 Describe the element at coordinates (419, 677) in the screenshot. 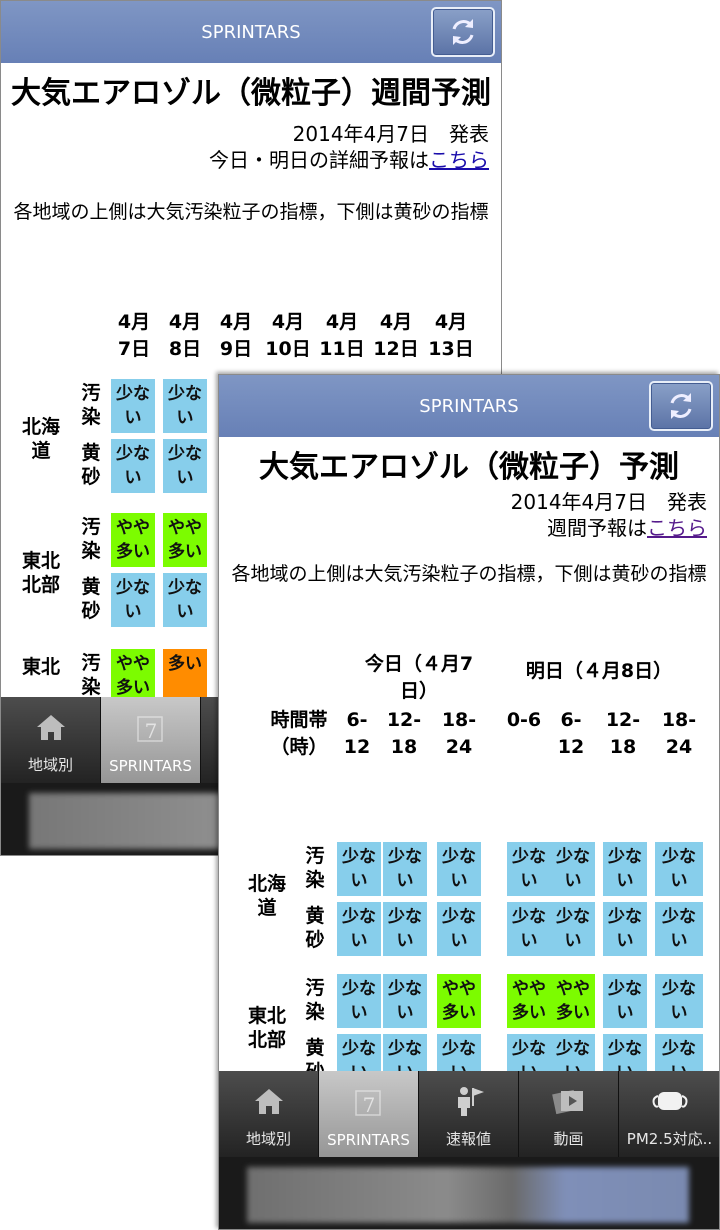

I see `today-header: 今日（４月7 日）` at that location.